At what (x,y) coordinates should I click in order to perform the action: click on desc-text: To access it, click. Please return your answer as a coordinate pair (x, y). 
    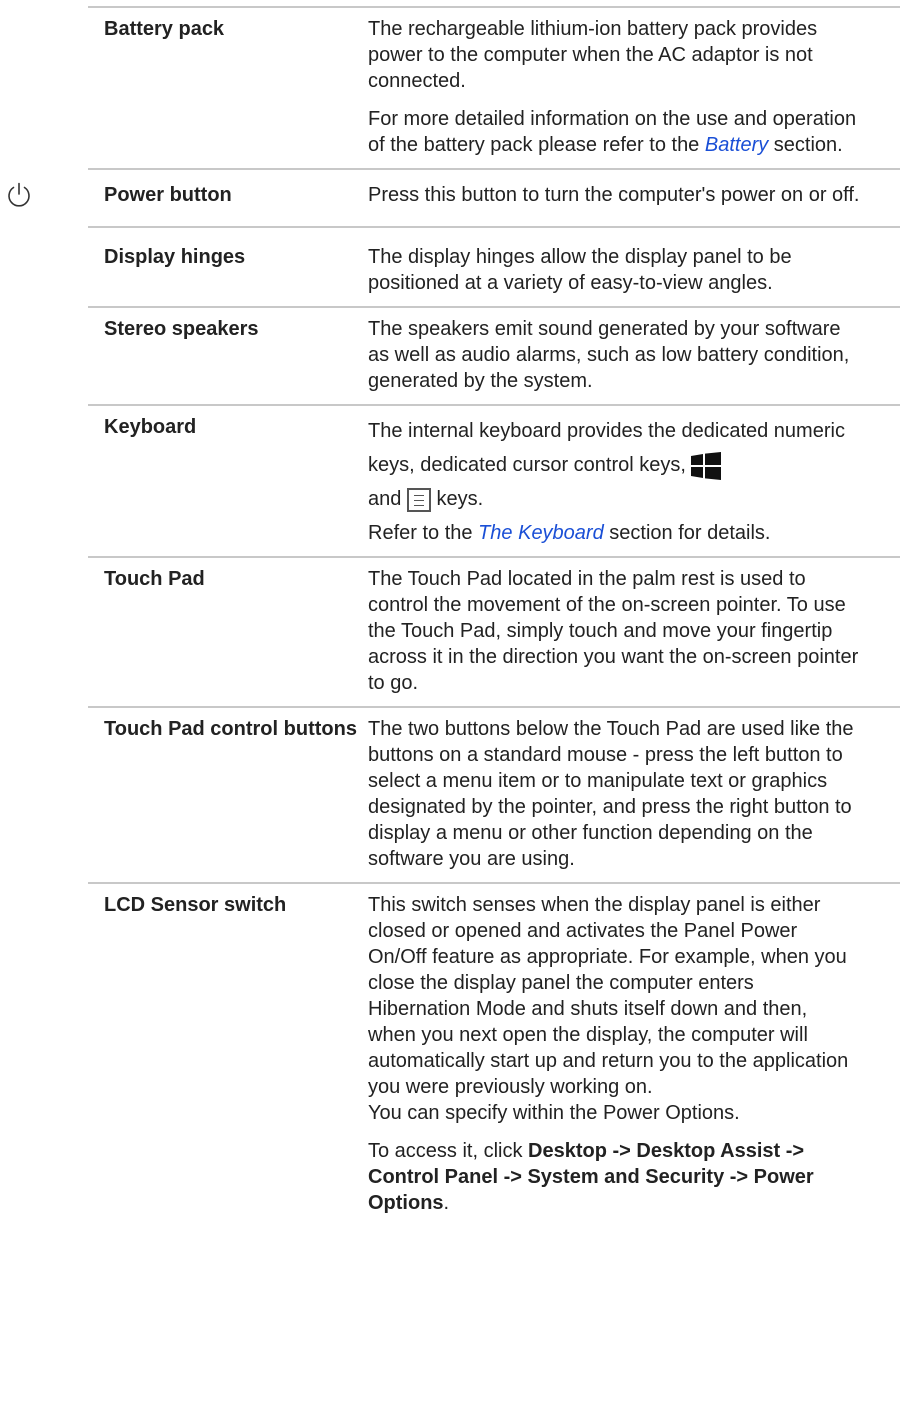
    Looking at the image, I should click on (448, 1151).